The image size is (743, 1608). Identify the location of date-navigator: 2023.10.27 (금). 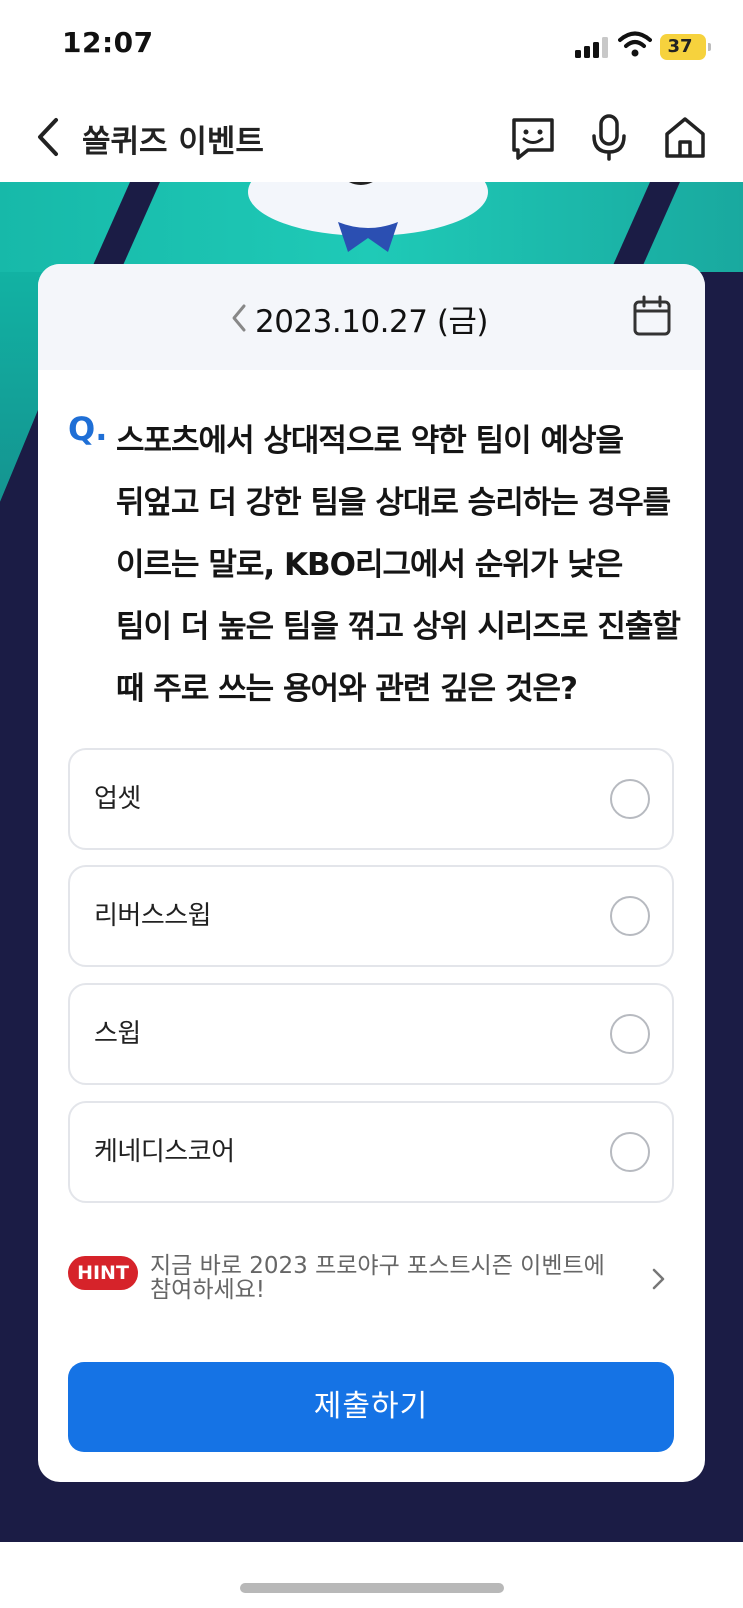
(371, 317).